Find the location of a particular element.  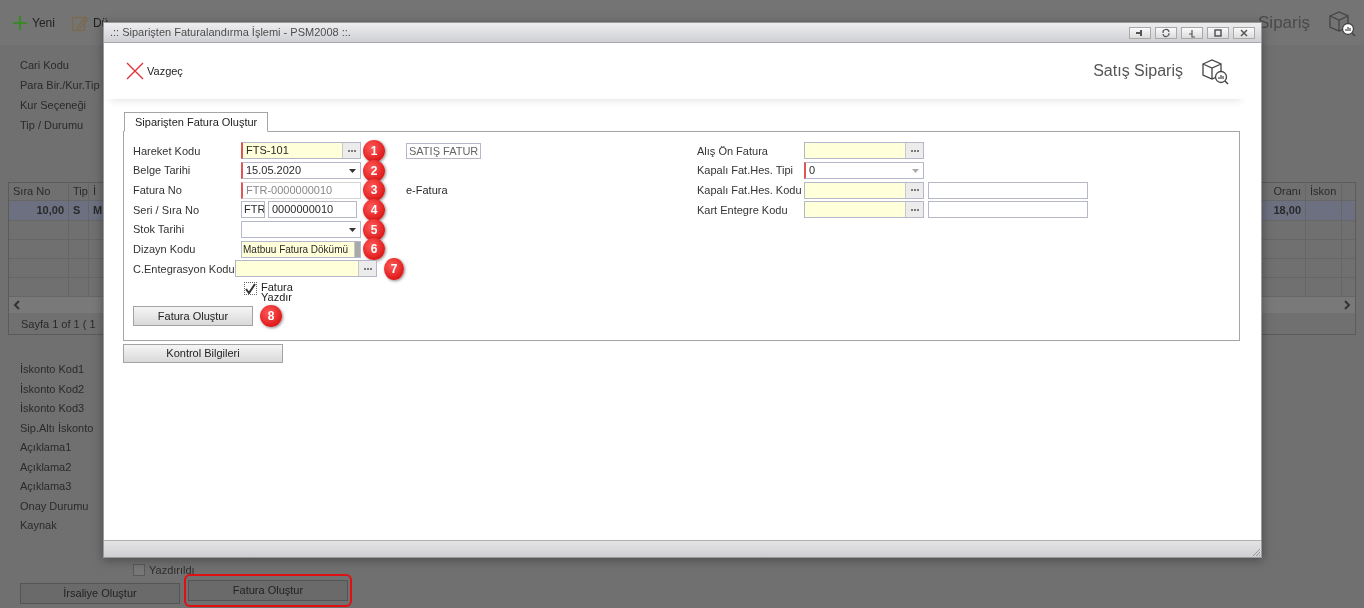

column-header: Oranı is located at coordinates (1287, 191).